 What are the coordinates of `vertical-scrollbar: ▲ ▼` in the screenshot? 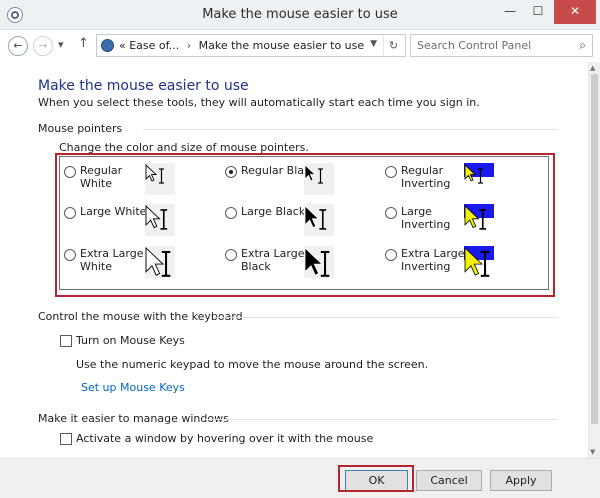 It's located at (594, 260).